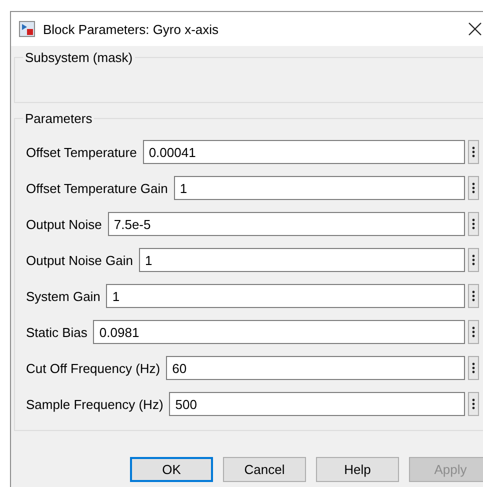 Image resolution: width=483 pixels, height=487 pixels. What do you see at coordinates (171, 469) in the screenshot?
I see `dialog-button: OK` at bounding box center [171, 469].